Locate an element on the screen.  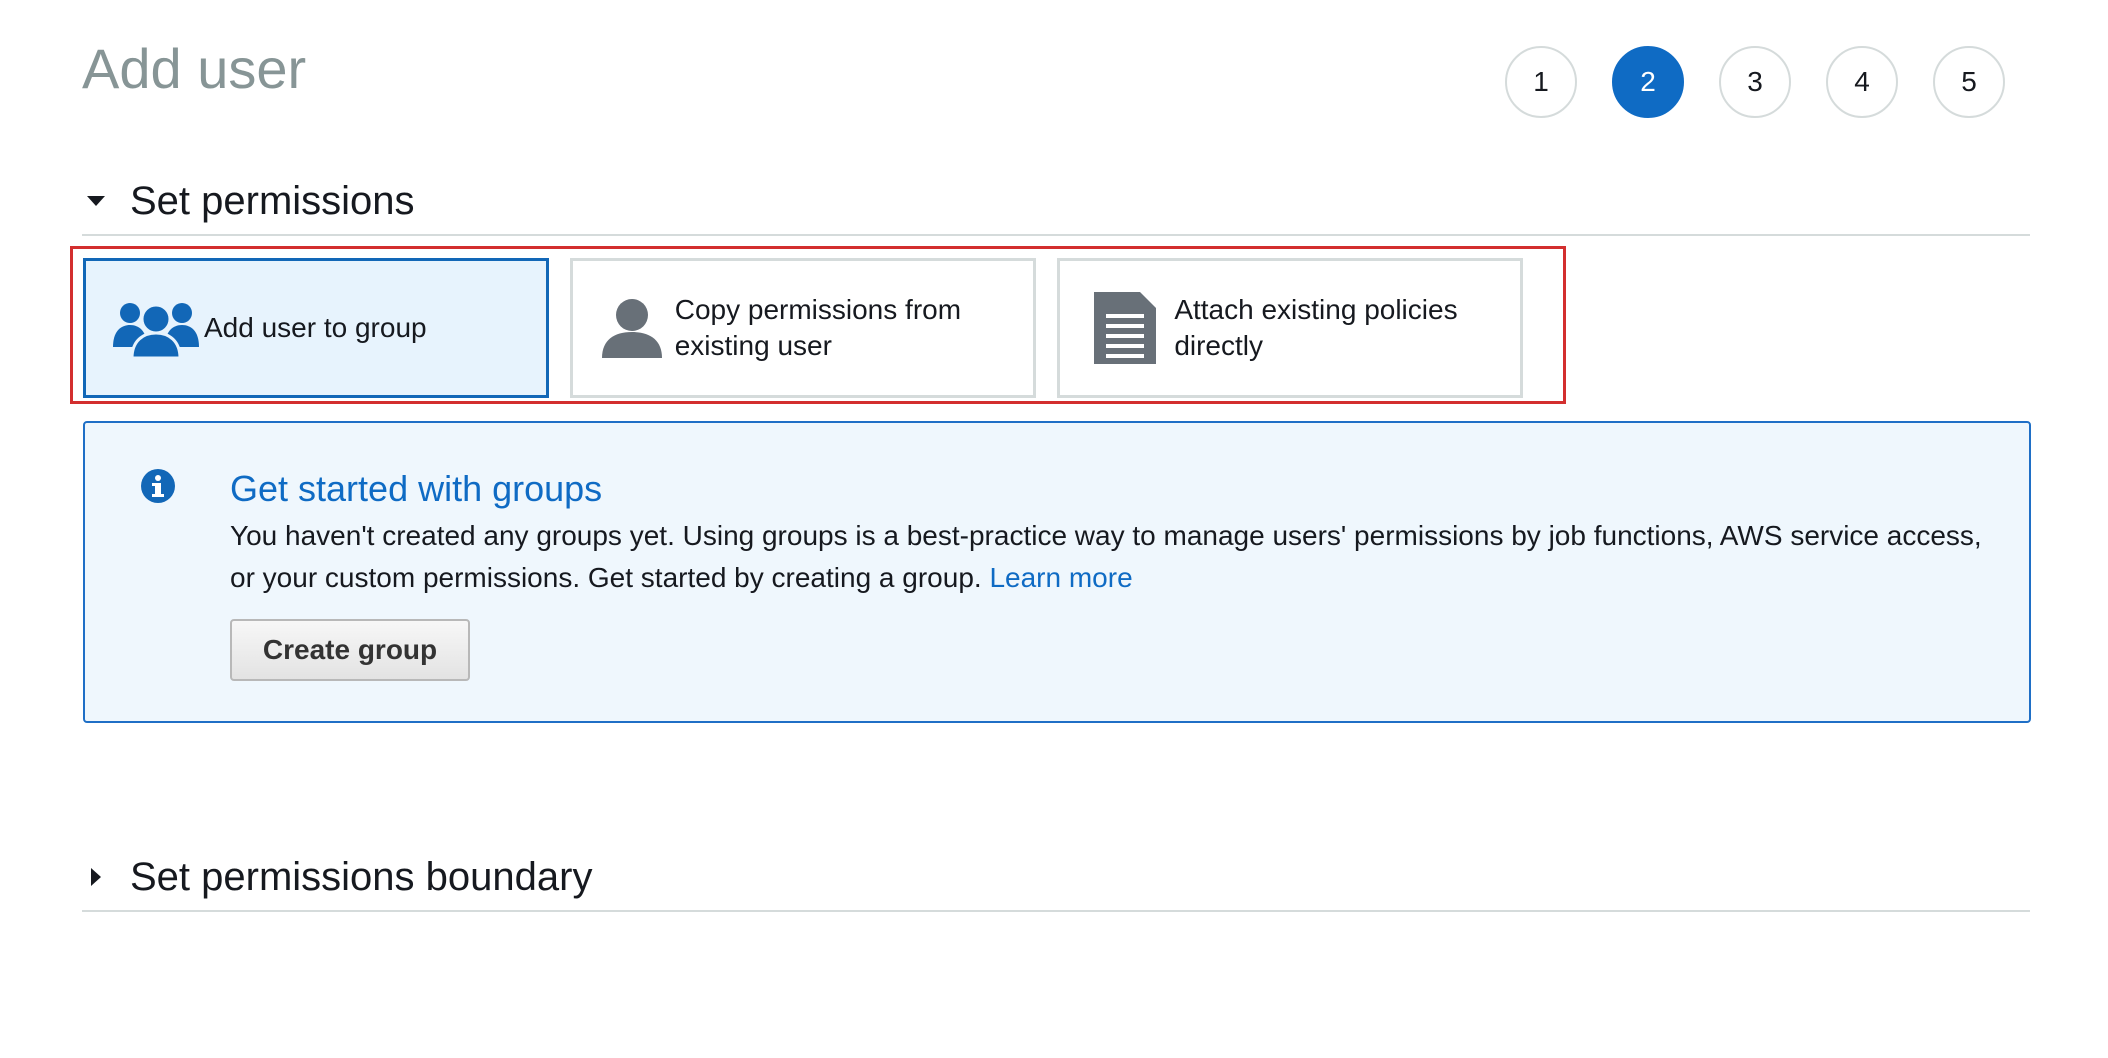
option-attach-policies: Attach existing policies directly is located at coordinates (1290, 328).